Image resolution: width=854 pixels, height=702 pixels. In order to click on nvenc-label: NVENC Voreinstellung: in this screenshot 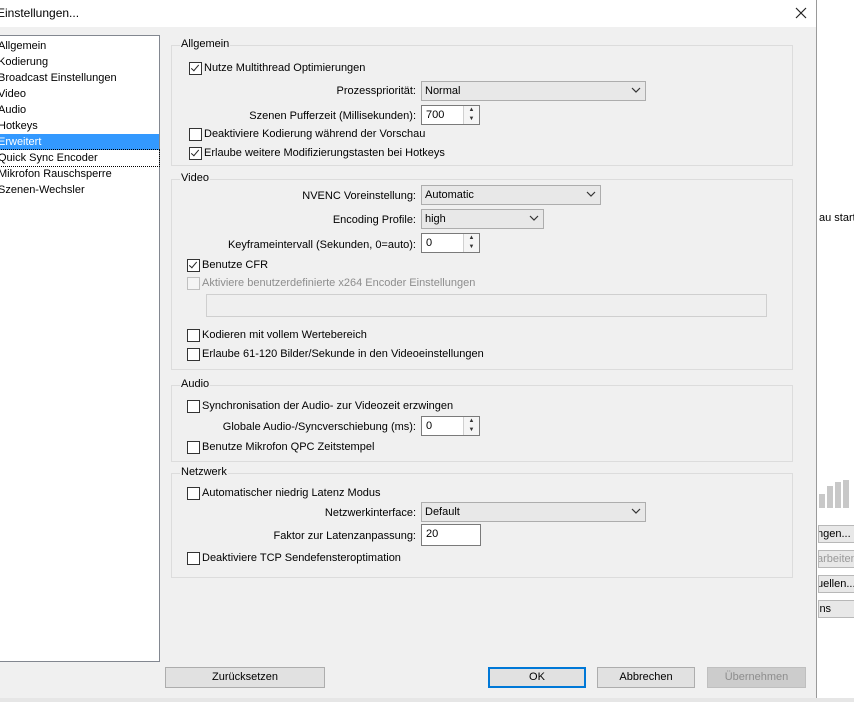, I will do `click(359, 196)`.